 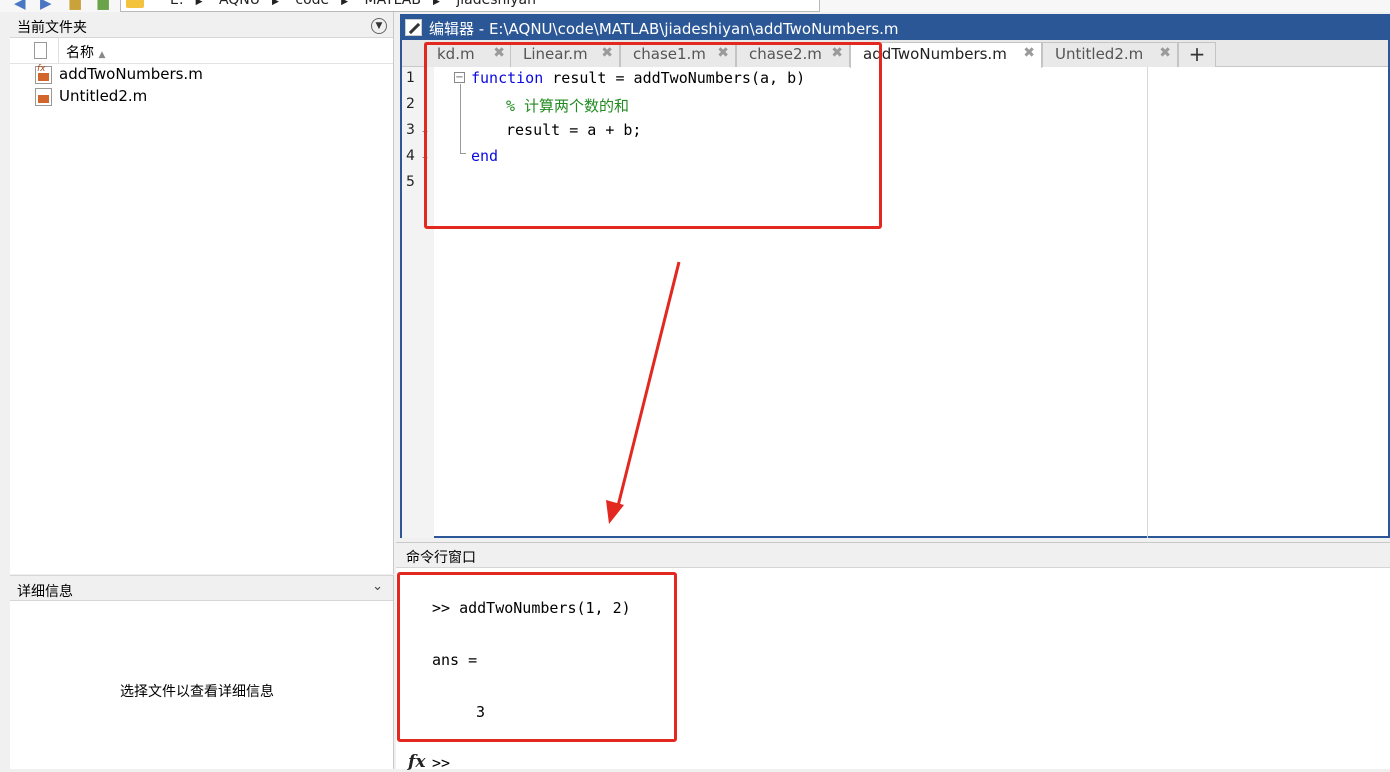 What do you see at coordinates (52, 28) in the screenshot?
I see `current-folder-title: 当前文件夹` at bounding box center [52, 28].